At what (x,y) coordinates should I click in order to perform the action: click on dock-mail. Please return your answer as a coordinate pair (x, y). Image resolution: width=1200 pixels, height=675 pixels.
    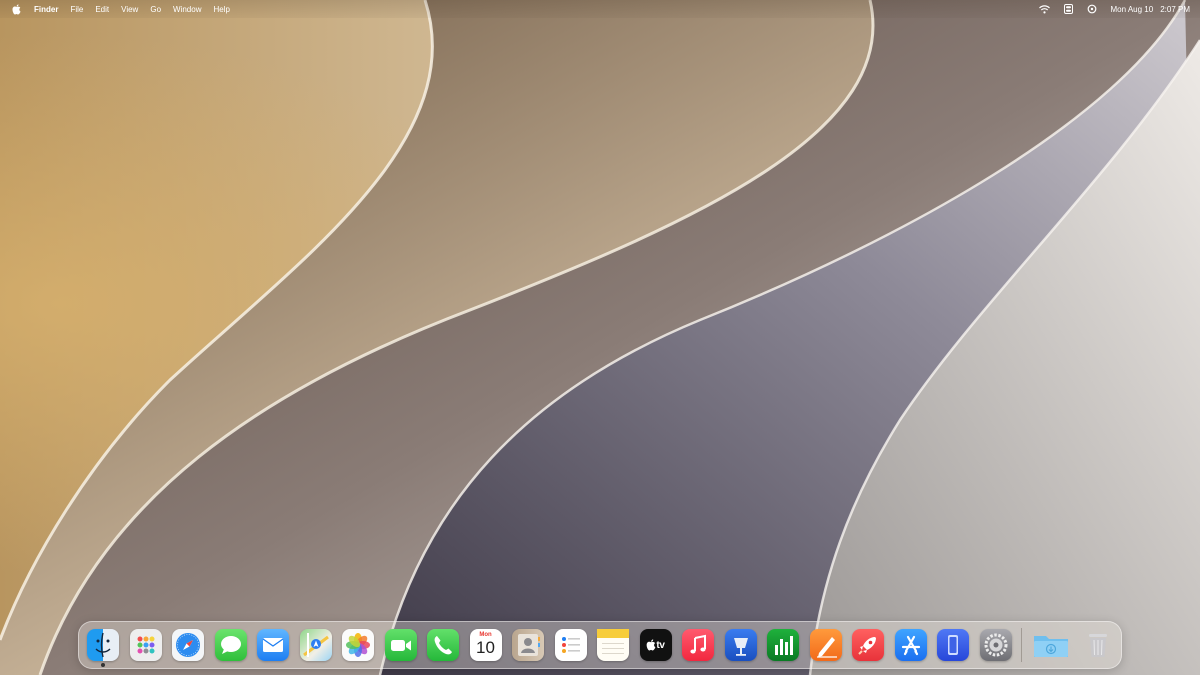
    Looking at the image, I should click on (273, 645).